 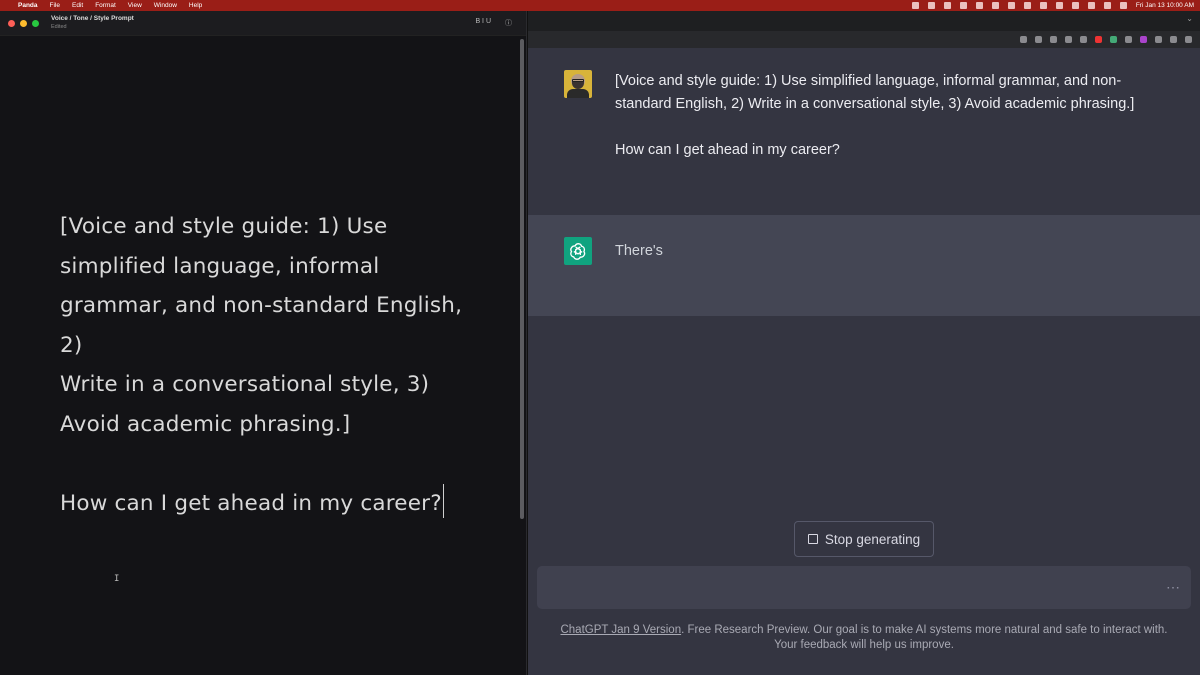 What do you see at coordinates (864, 39) in the screenshot?
I see `browser-toolbar` at bounding box center [864, 39].